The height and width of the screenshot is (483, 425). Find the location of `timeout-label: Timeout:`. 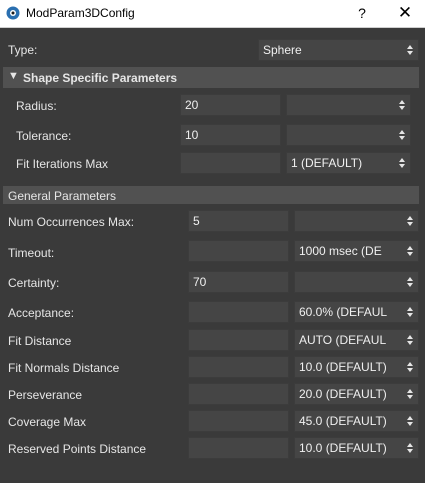

timeout-label: Timeout: is located at coordinates (31, 253).